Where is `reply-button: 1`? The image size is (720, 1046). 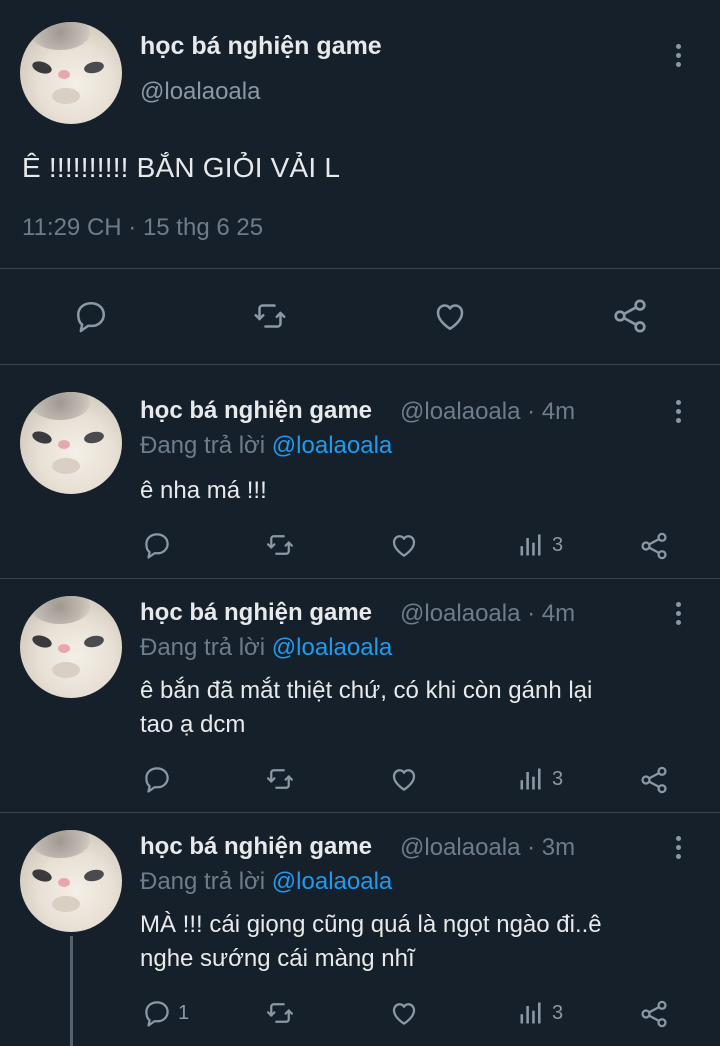 reply-button: 1 is located at coordinates (165, 1013).